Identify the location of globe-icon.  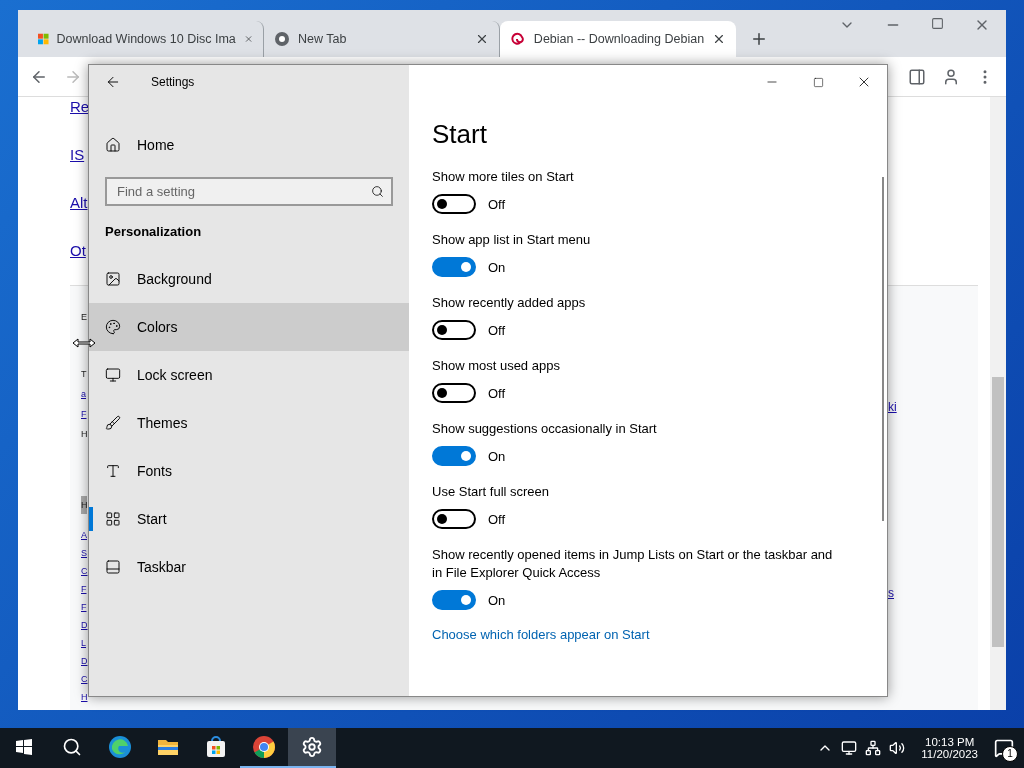
(282, 39).